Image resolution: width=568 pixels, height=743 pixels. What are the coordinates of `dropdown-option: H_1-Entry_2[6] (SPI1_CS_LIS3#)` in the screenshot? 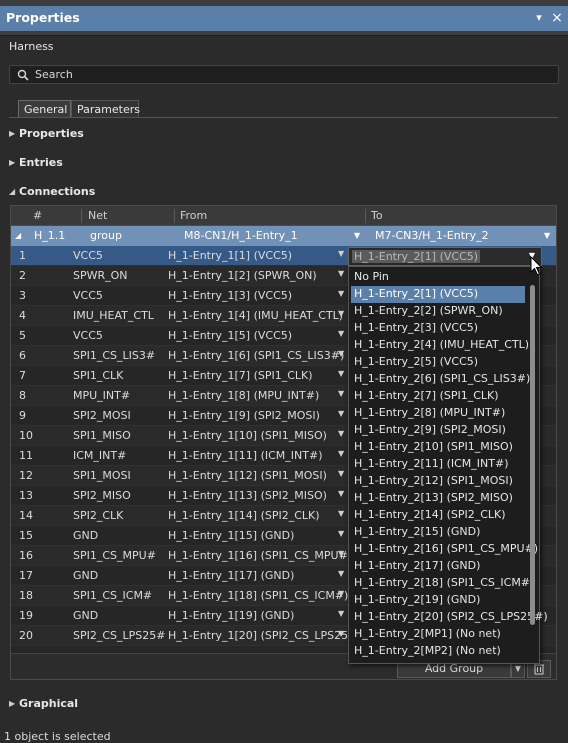 It's located at (440, 379).